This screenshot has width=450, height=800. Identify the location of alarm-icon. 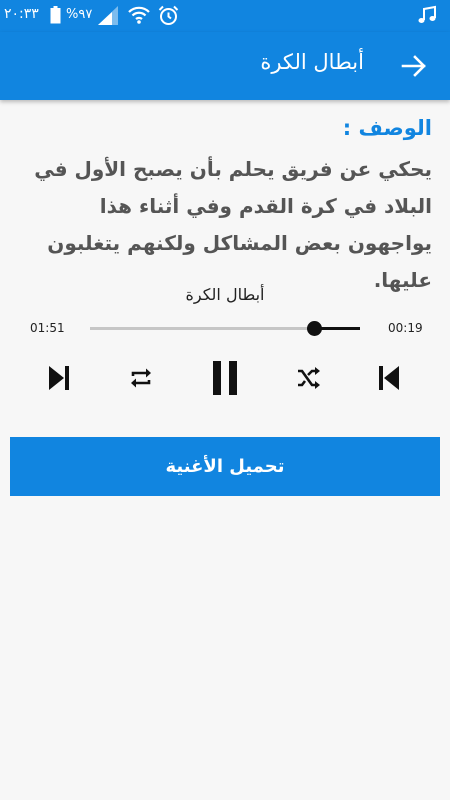
(168, 15).